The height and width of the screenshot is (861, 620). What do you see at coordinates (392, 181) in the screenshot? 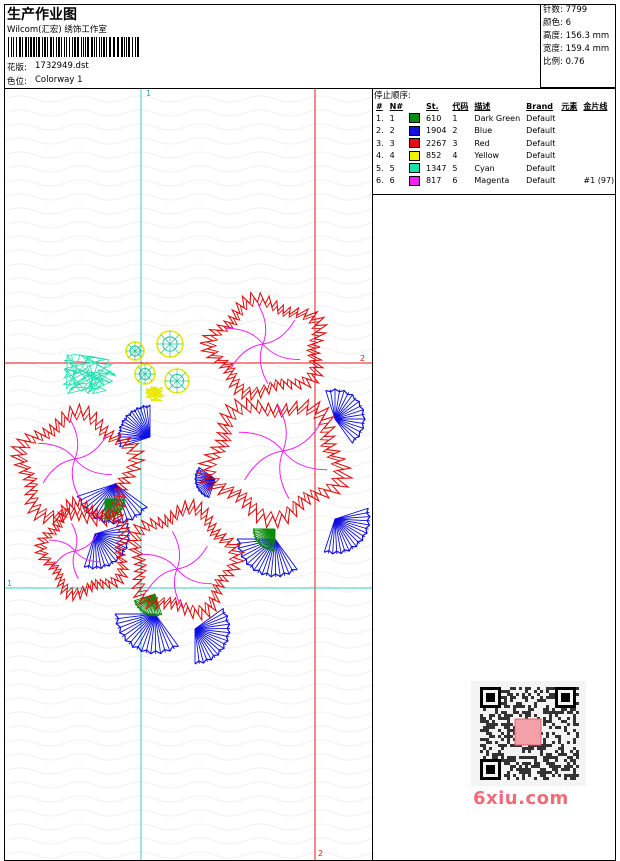
I see `row-needle: 6` at bounding box center [392, 181].